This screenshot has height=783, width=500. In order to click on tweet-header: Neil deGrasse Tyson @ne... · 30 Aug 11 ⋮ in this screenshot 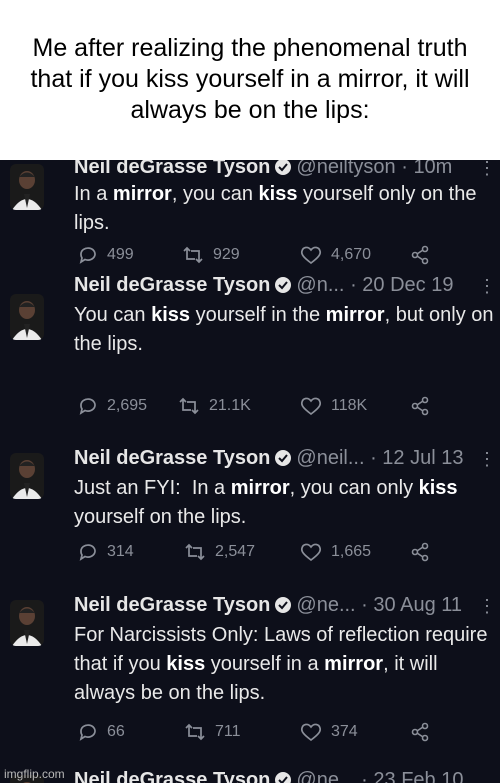, I will do `click(287, 607)`.